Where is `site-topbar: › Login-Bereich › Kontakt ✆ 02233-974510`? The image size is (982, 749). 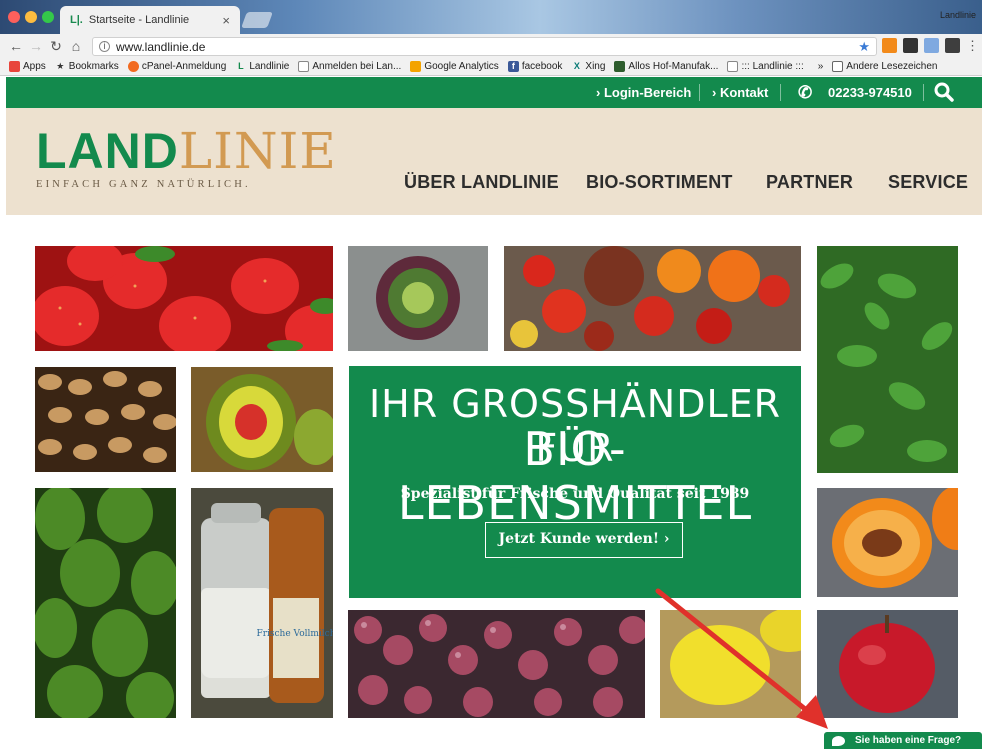
site-topbar: › Login-Bereich › Kontakt ✆ 02233-974510 is located at coordinates (494, 92).